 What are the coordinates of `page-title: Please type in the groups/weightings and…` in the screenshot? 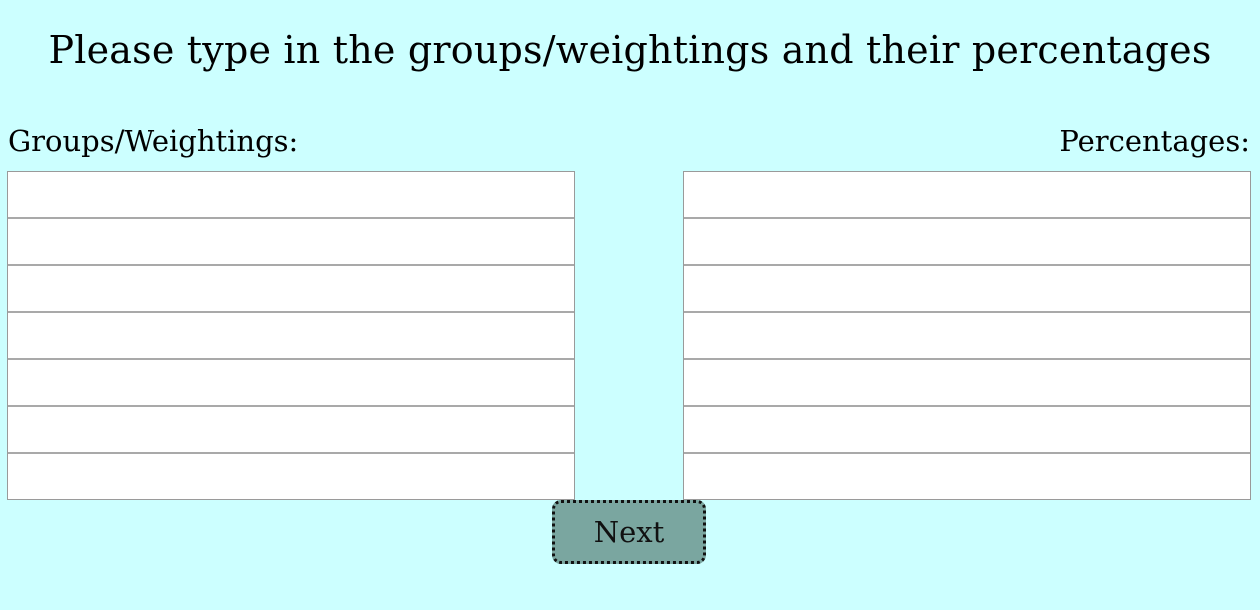 It's located at (630, 50).